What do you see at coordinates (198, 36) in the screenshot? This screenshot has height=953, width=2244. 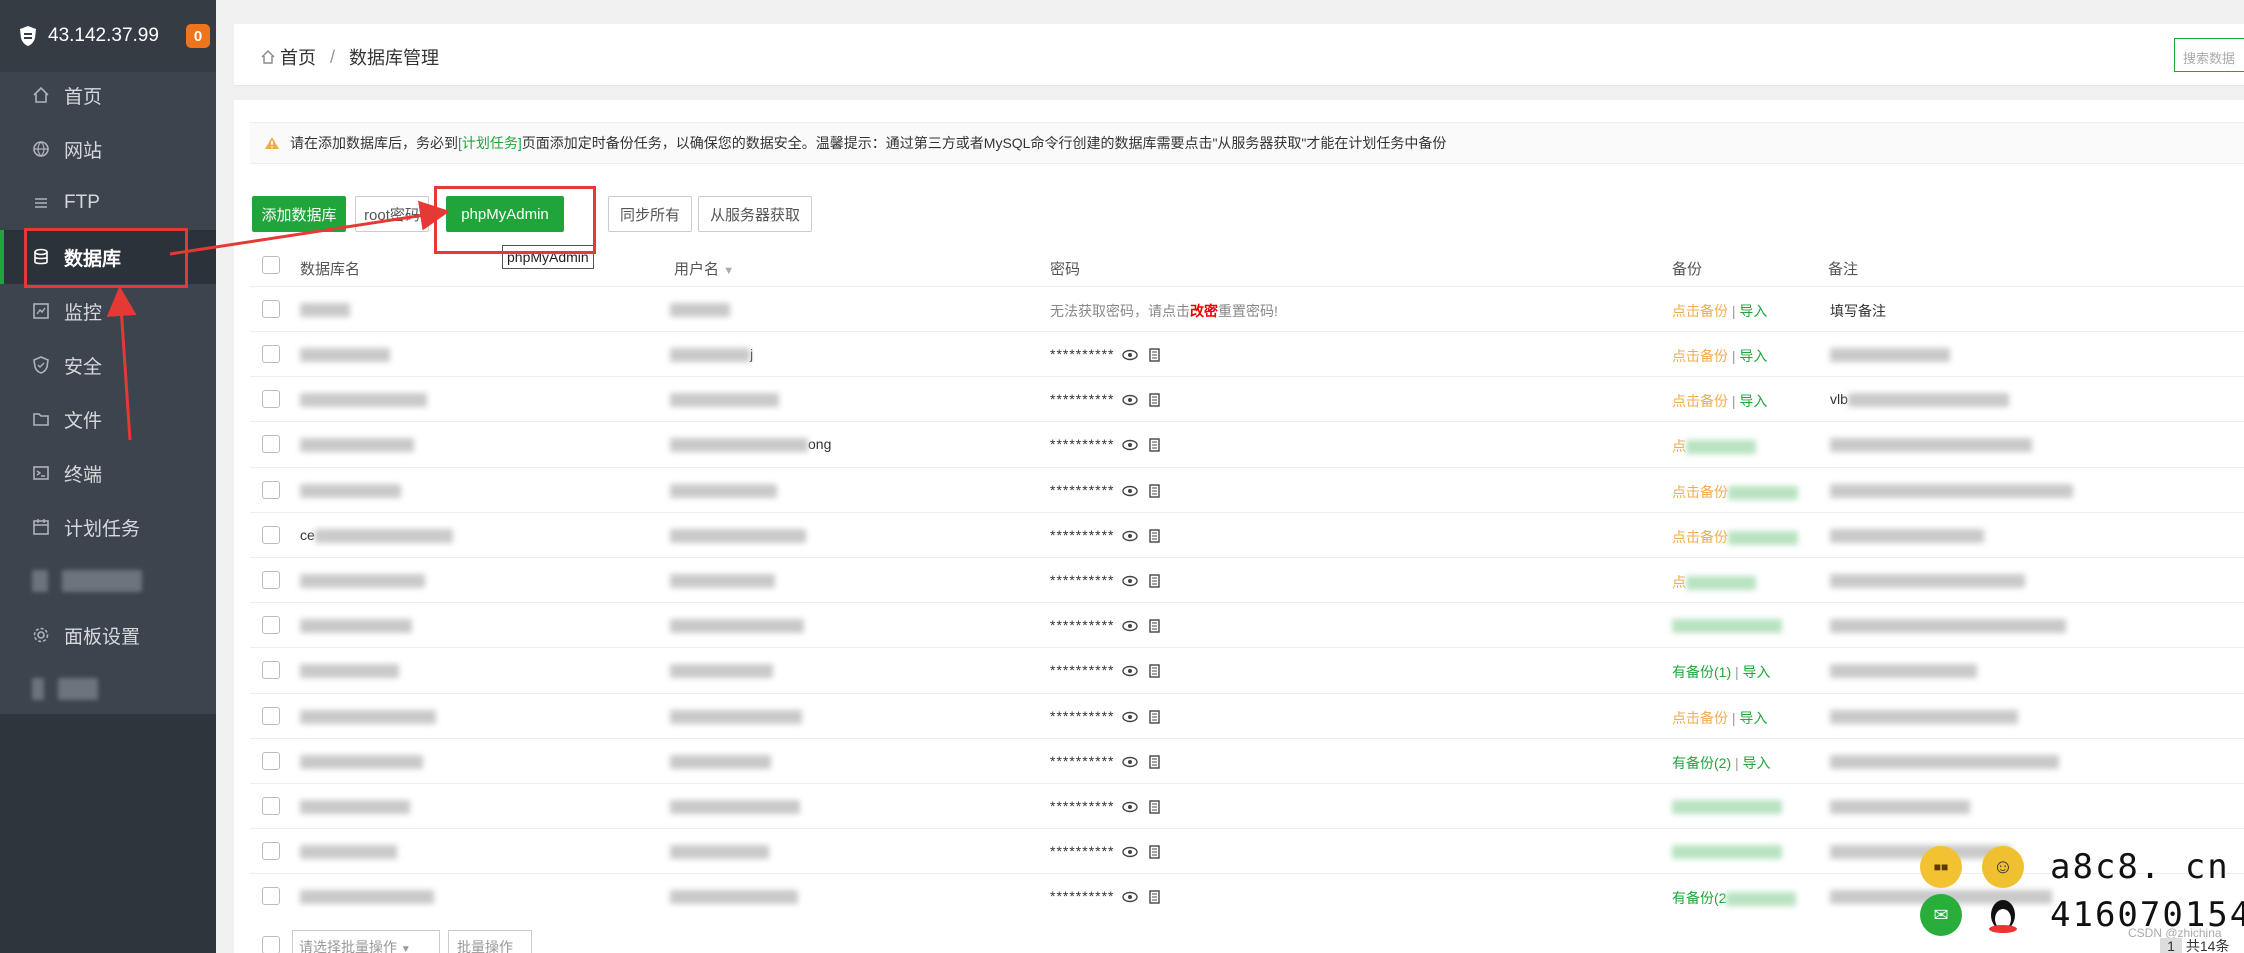 I see `notification-badge: 0` at bounding box center [198, 36].